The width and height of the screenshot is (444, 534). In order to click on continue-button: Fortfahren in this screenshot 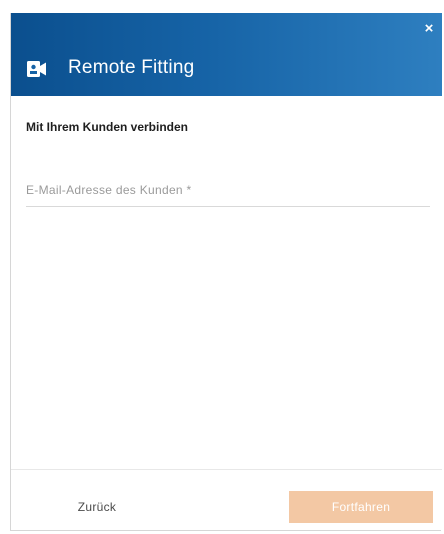, I will do `click(361, 507)`.